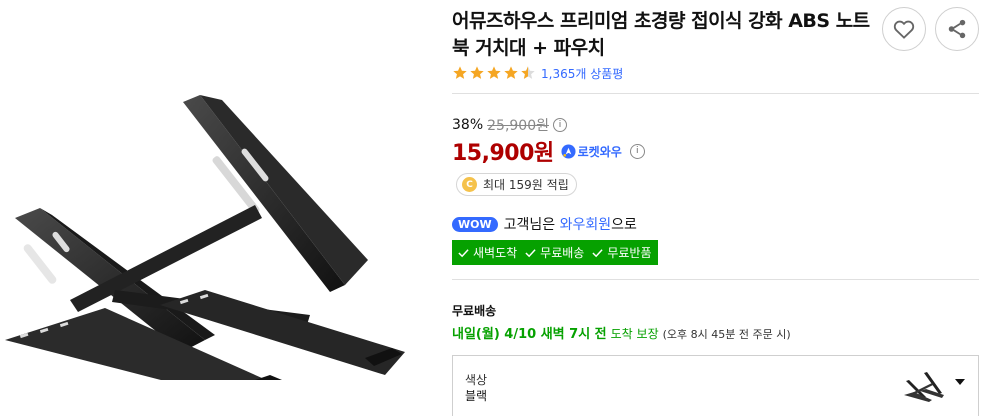  Describe the element at coordinates (924, 387) in the screenshot. I see `option-thumbnail` at that location.